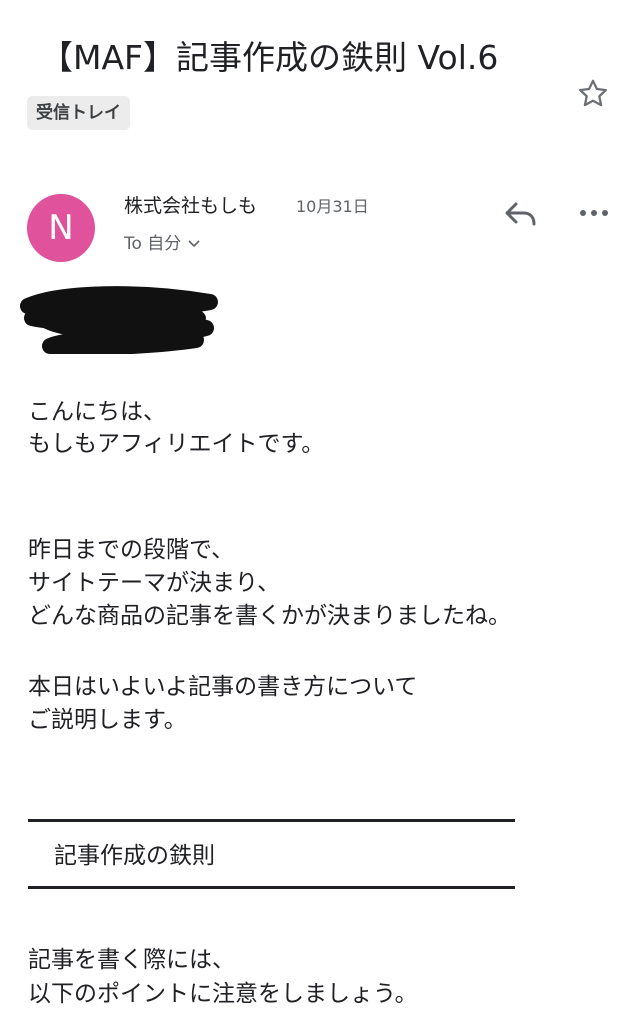 This screenshot has height=1024, width=619. I want to click on recipient-text: To 自分, so click(153, 244).